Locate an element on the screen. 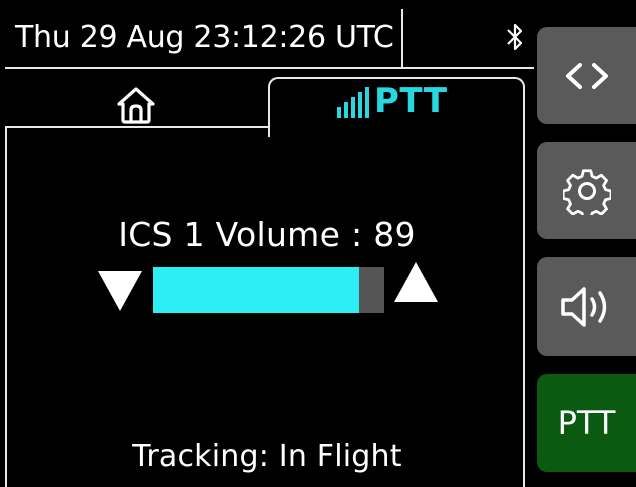  volume-down-icon is located at coordinates (120, 291).